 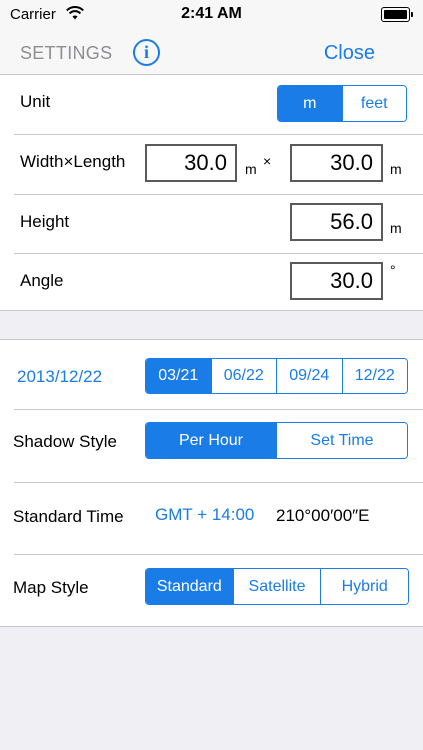 I want to click on angle-unit: °, so click(x=393, y=270).